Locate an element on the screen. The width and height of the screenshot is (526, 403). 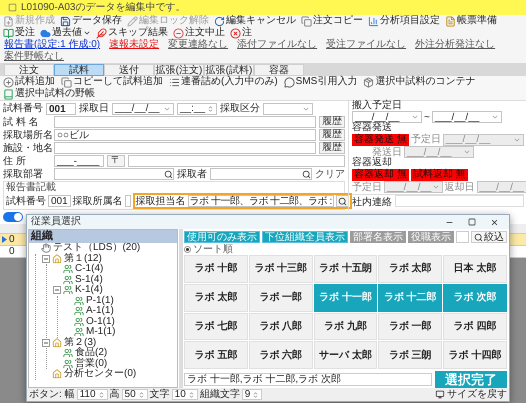
employee-button: ラボ 十三郎 is located at coordinates (280, 269).